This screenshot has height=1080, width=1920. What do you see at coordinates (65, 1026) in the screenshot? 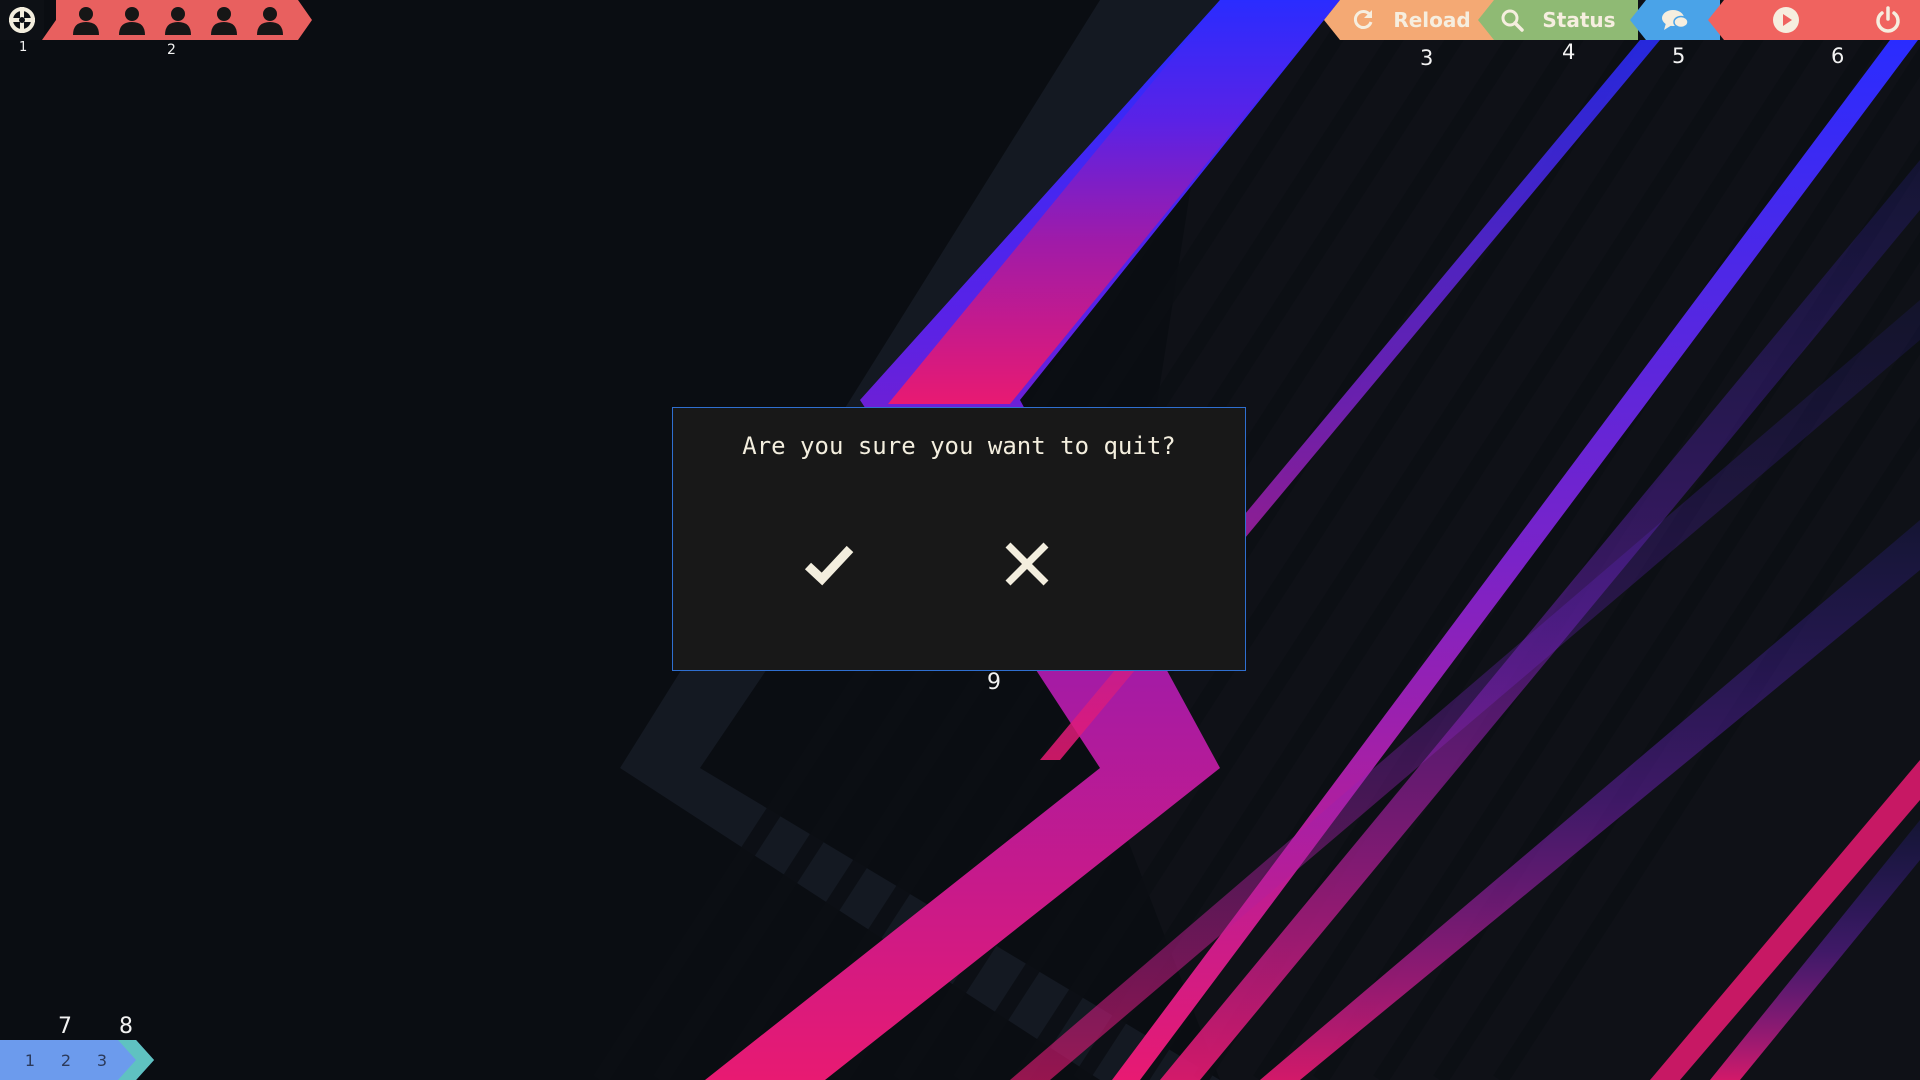
I see `marker-7: 7` at bounding box center [65, 1026].